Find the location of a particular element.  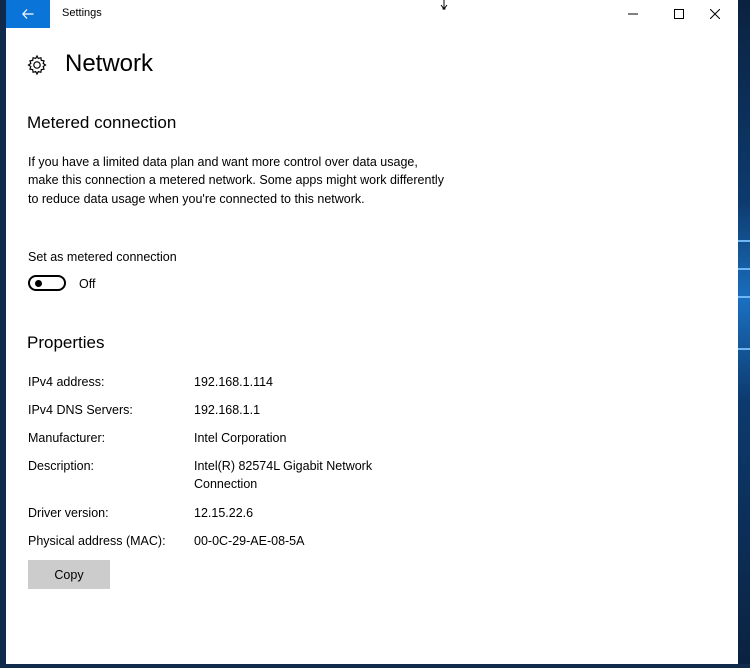

property-value: 12.15.22.6 is located at coordinates (224, 513).